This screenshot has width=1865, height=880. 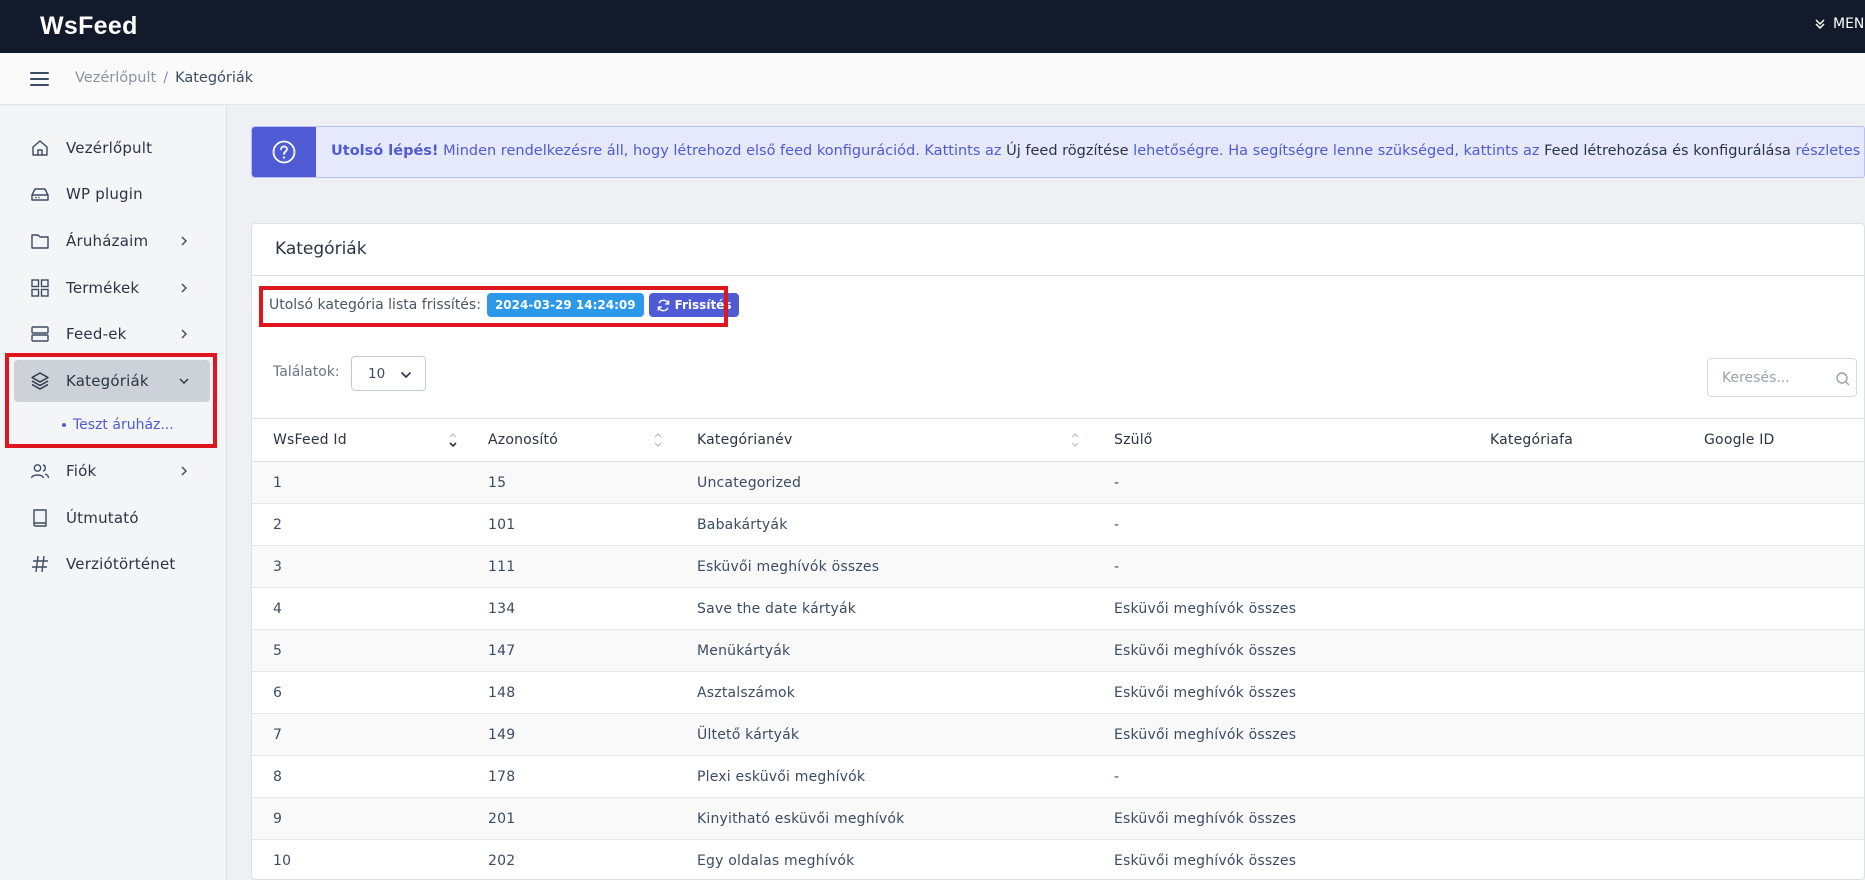 I want to click on refresh-button-label: Frissítés, so click(x=703, y=305).